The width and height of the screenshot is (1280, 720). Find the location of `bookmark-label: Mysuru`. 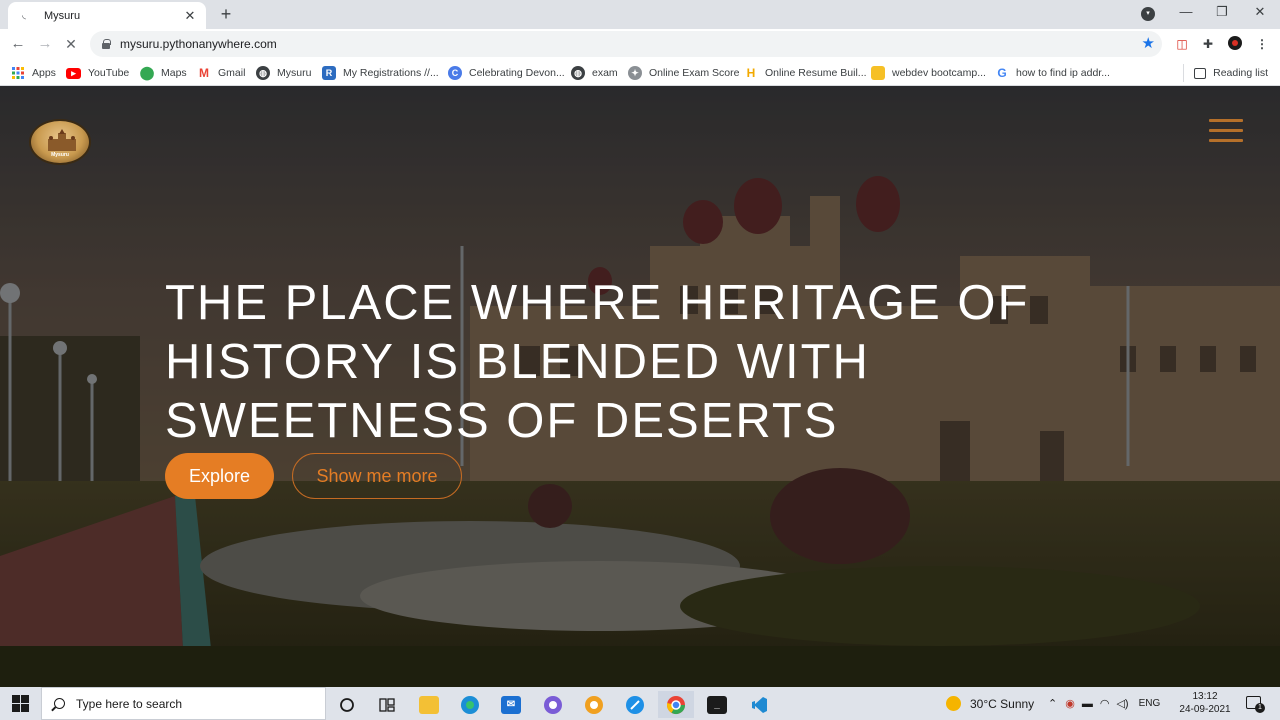

bookmark-label: Mysuru is located at coordinates (294, 73).